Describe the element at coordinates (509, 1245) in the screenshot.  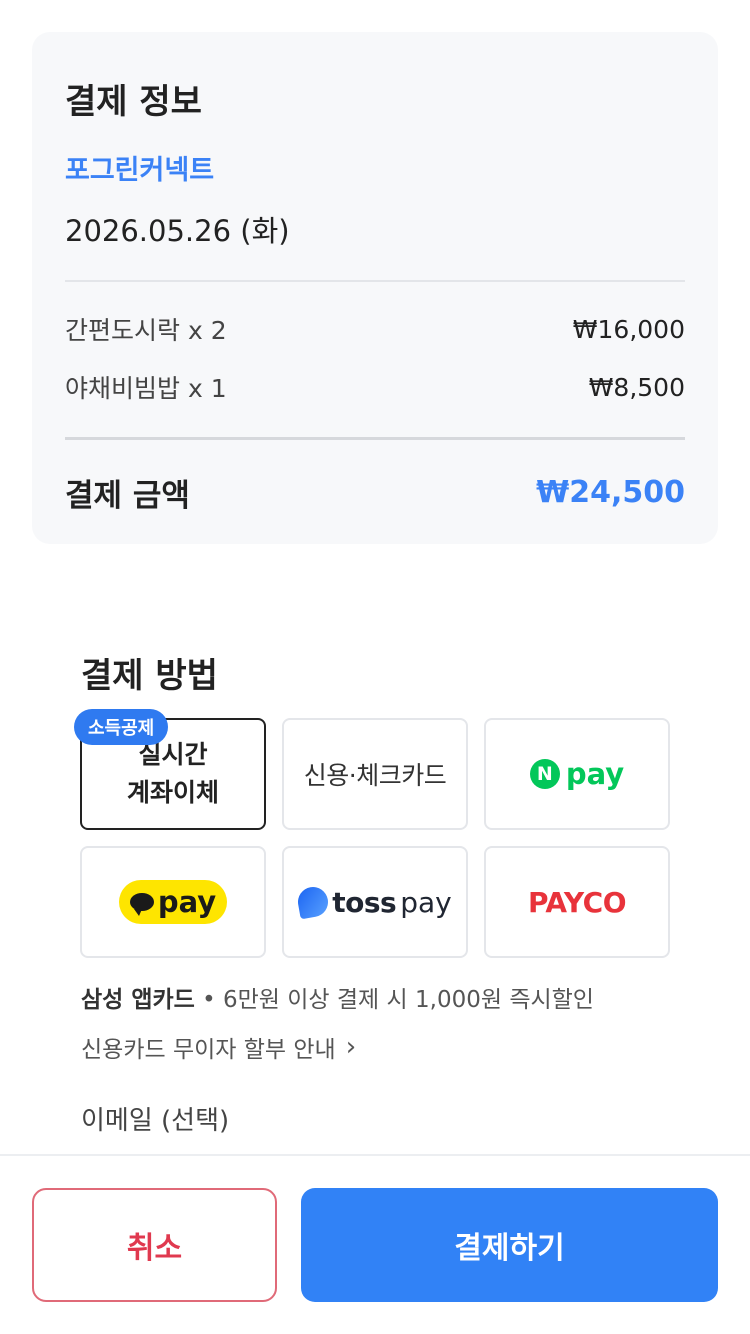
I see `pay-button: 결제하기` at that location.